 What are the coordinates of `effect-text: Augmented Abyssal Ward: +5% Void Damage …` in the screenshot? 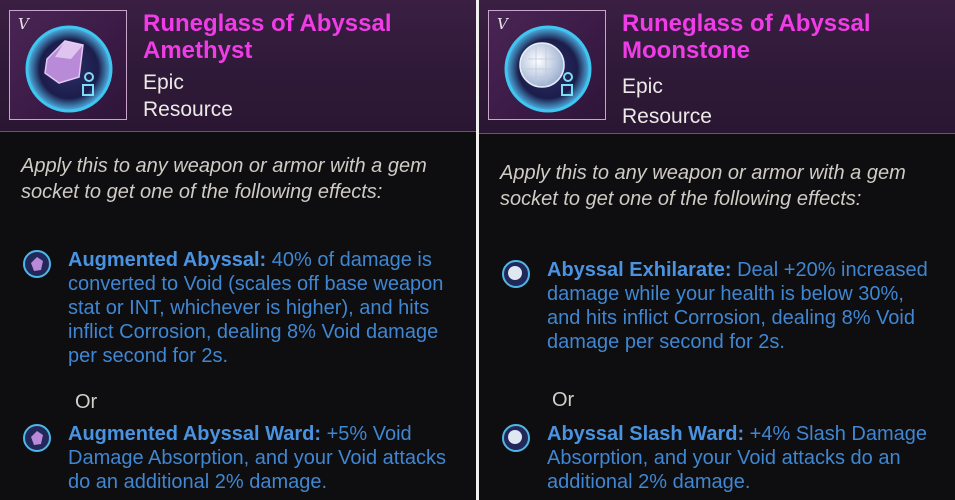 It's located at (265, 458).